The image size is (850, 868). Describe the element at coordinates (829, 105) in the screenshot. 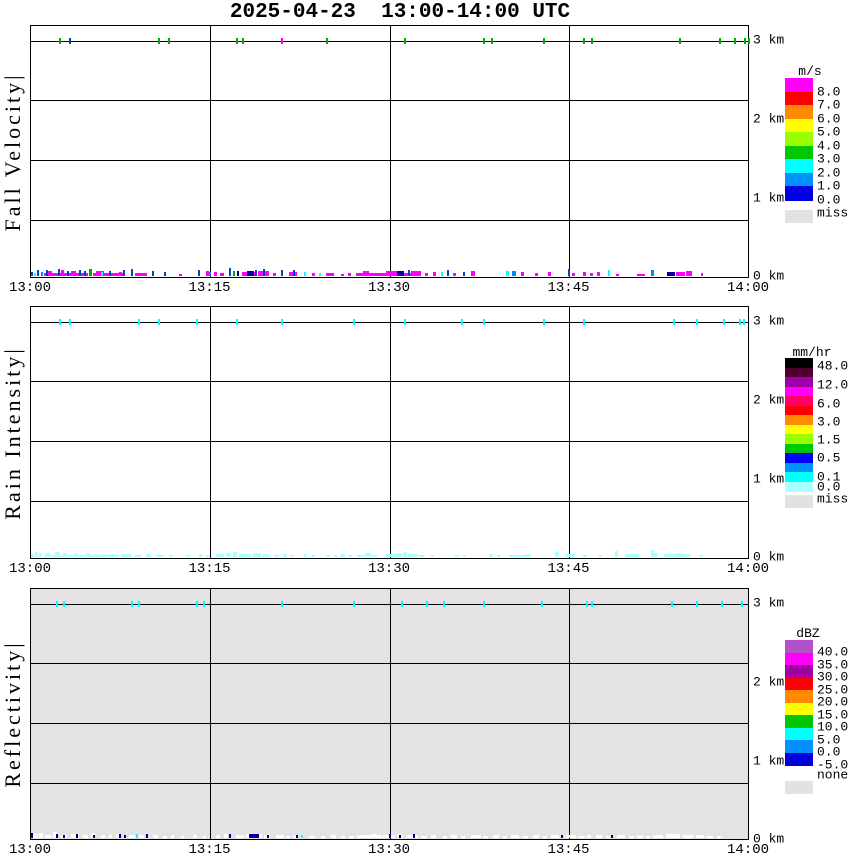

I see `colorbar-tick-label: 7.0` at that location.